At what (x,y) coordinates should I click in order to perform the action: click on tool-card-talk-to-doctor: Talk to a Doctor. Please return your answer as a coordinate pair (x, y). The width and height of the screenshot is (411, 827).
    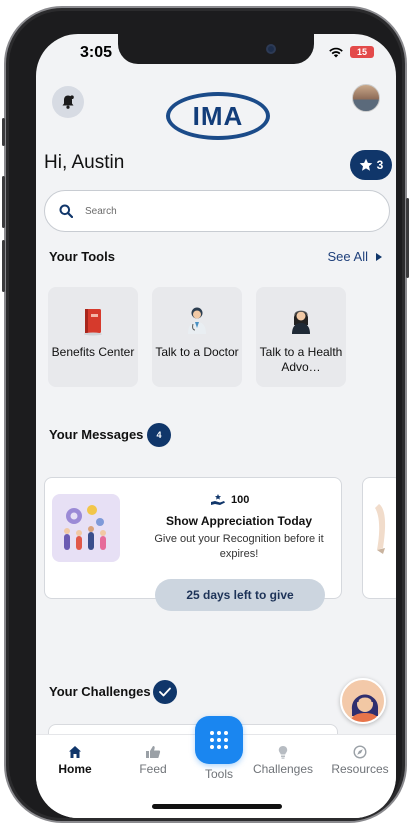
    Looking at the image, I should click on (197, 337).